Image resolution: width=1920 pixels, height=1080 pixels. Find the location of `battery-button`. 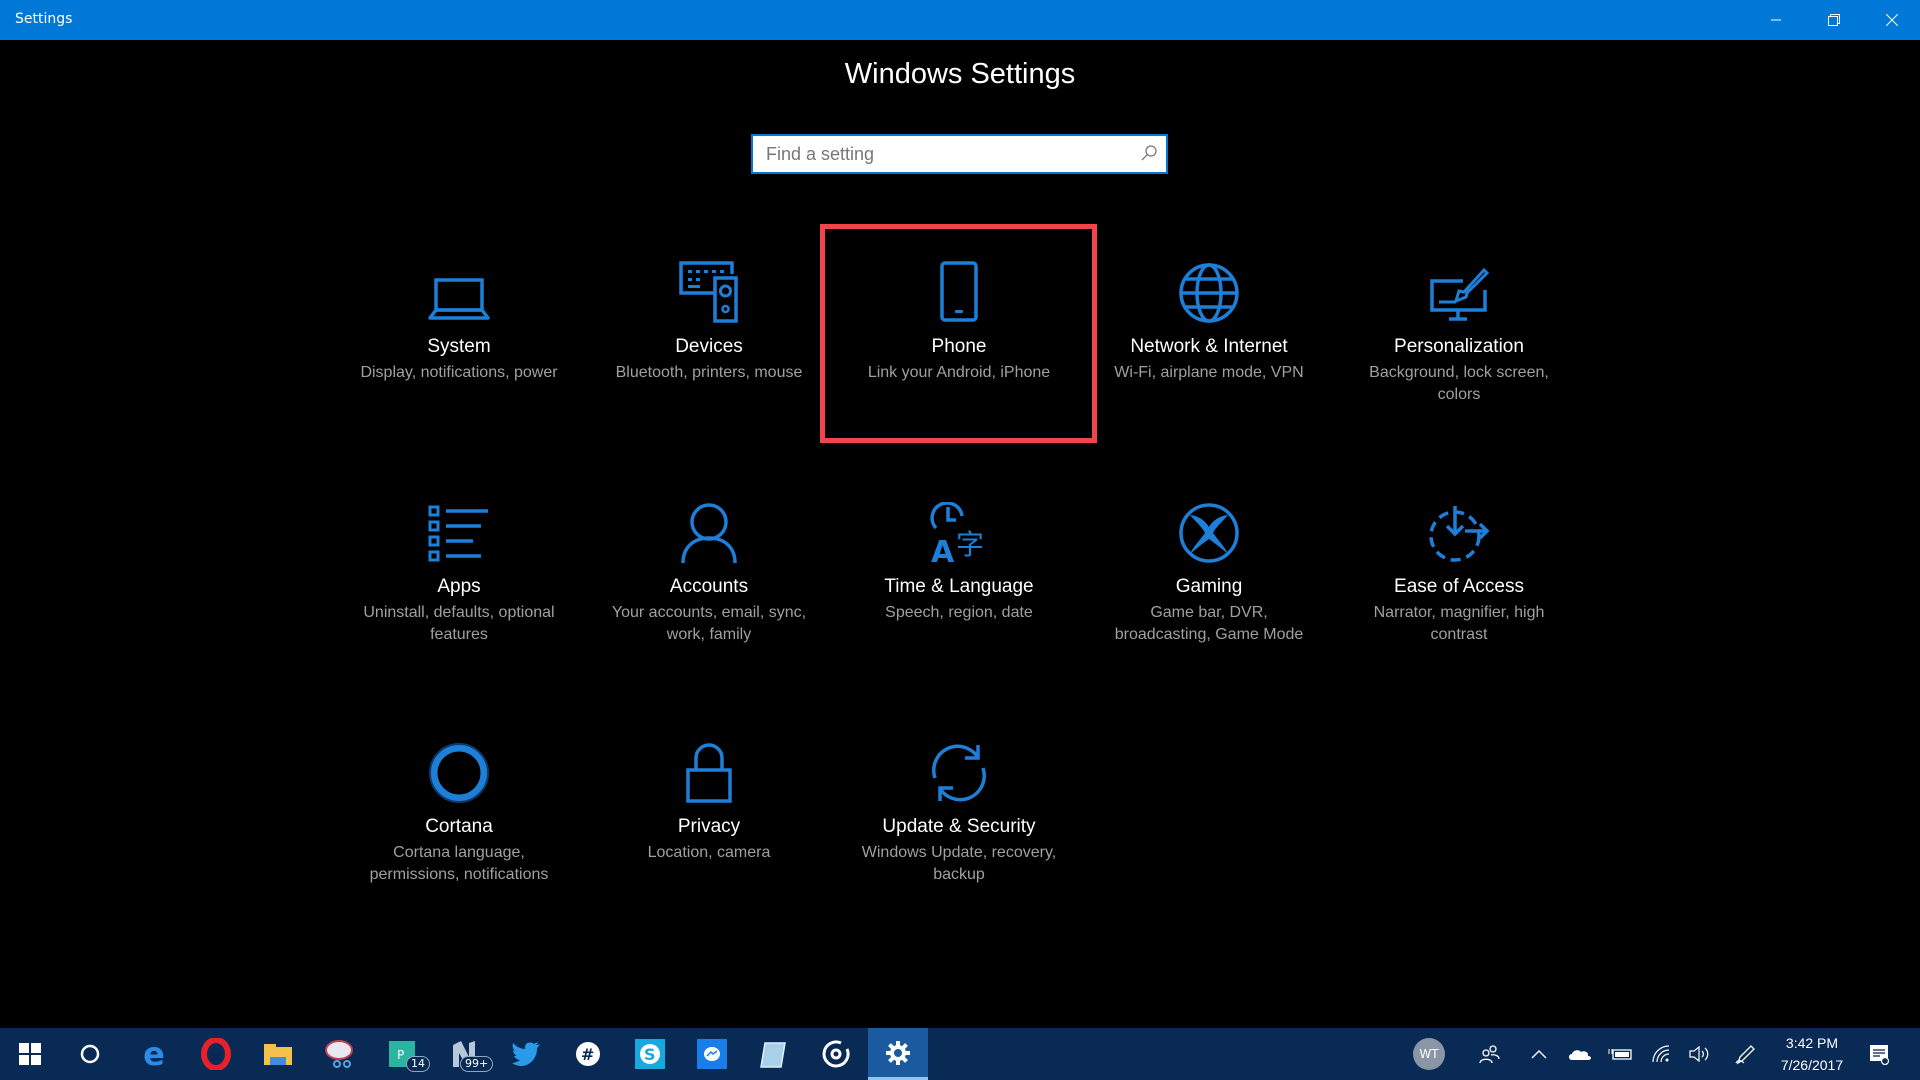

battery-button is located at coordinates (1620, 1054).